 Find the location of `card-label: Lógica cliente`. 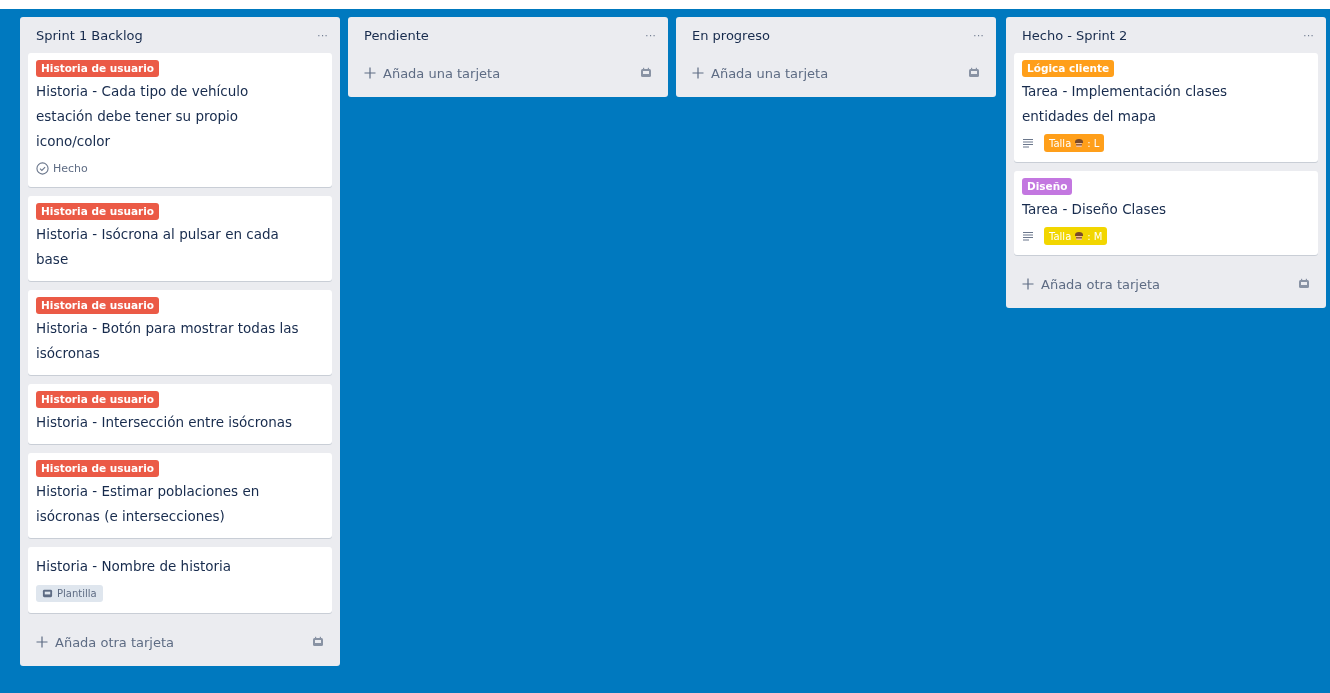

card-label: Lógica cliente is located at coordinates (1068, 68).